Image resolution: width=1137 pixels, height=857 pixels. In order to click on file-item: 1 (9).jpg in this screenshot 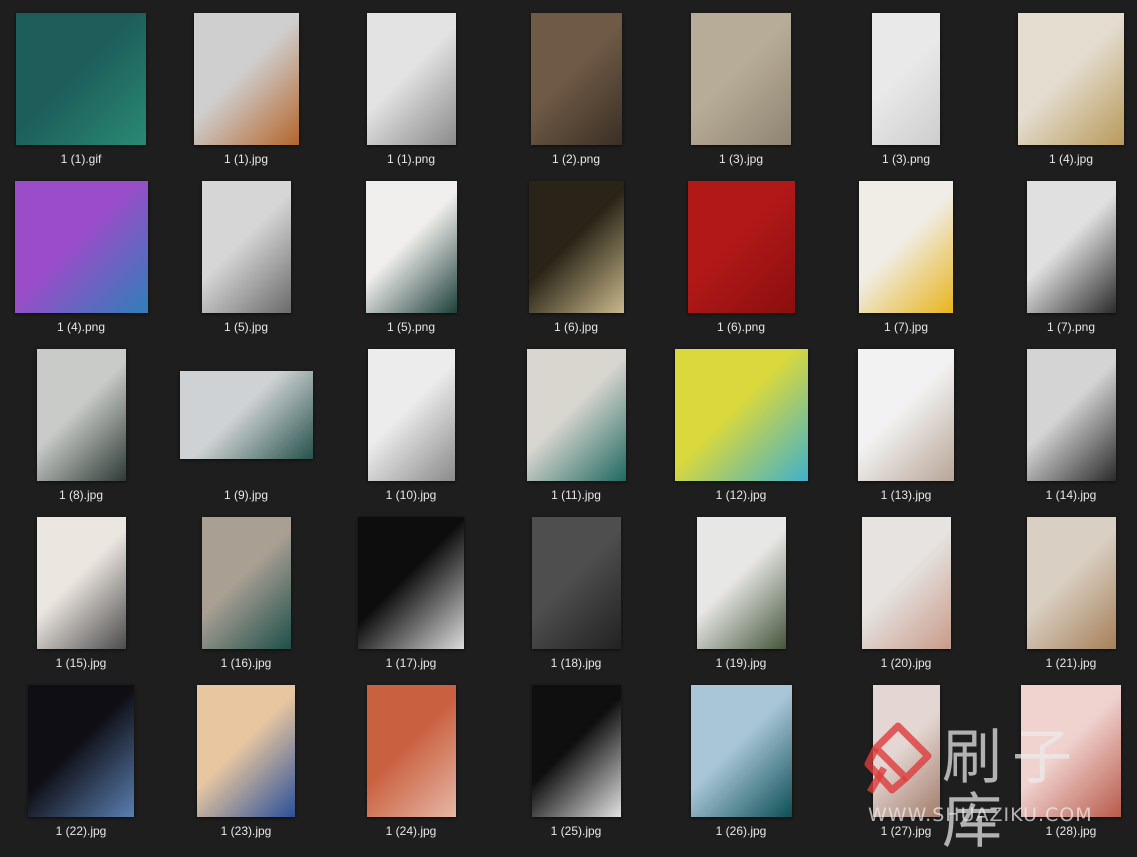, I will do `click(246, 420)`.